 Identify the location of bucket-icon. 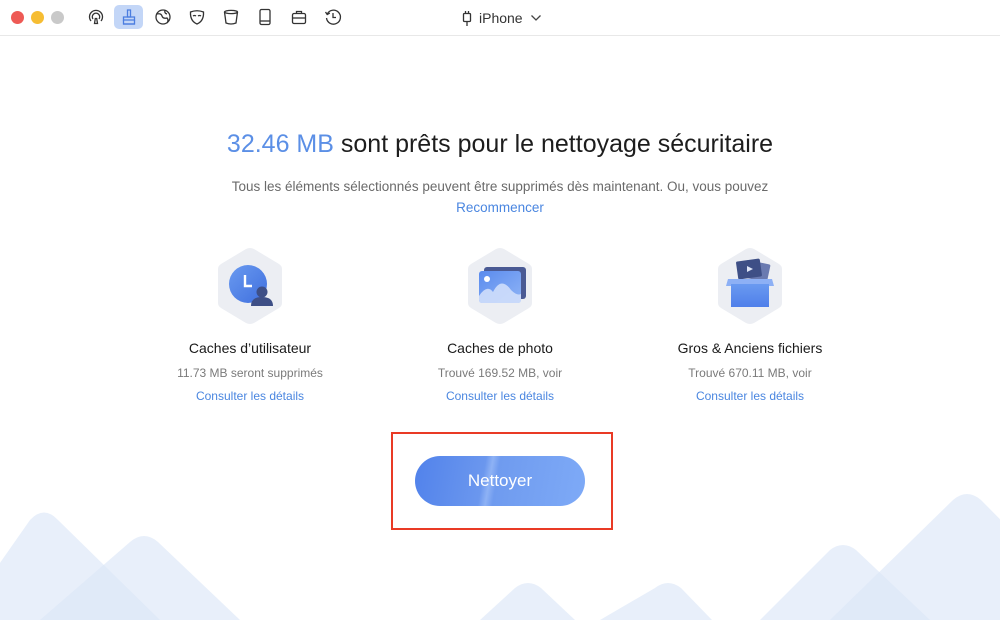
(230, 17).